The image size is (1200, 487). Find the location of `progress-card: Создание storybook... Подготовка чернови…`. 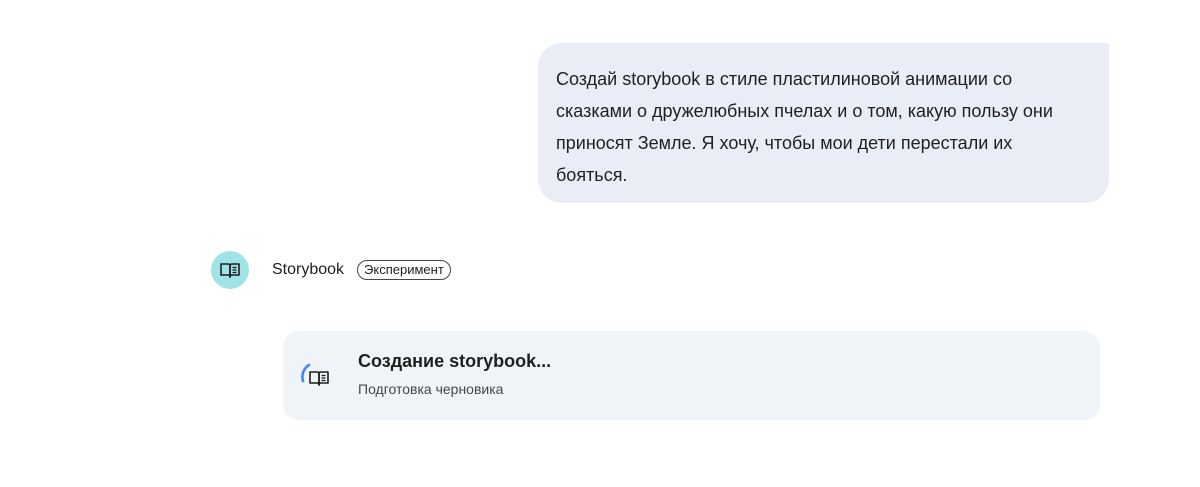

progress-card: Создание storybook... Подготовка чернови… is located at coordinates (691, 375).